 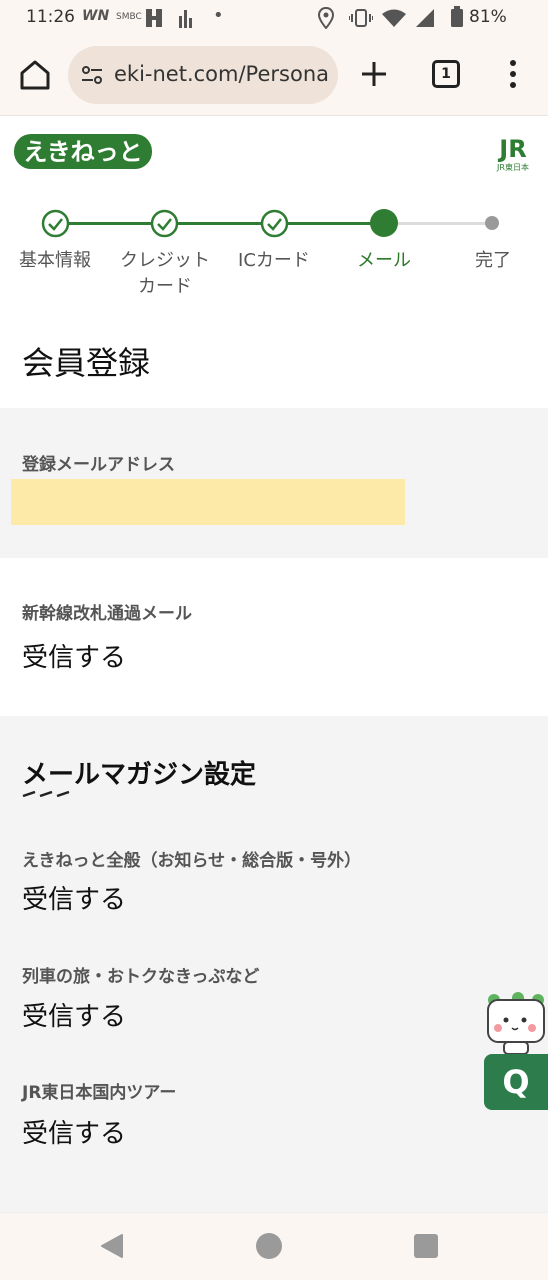 What do you see at coordinates (492, 223) in the screenshot?
I see `step-5-todo-dot` at bounding box center [492, 223].